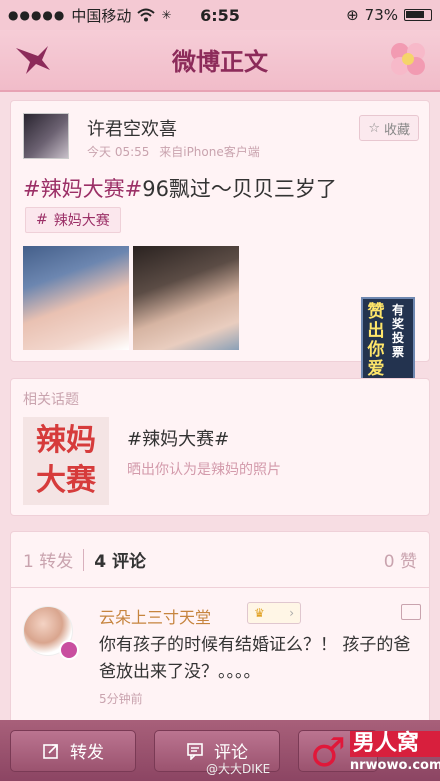  Describe the element at coordinates (408, 59) in the screenshot. I see `flower-icon` at that location.